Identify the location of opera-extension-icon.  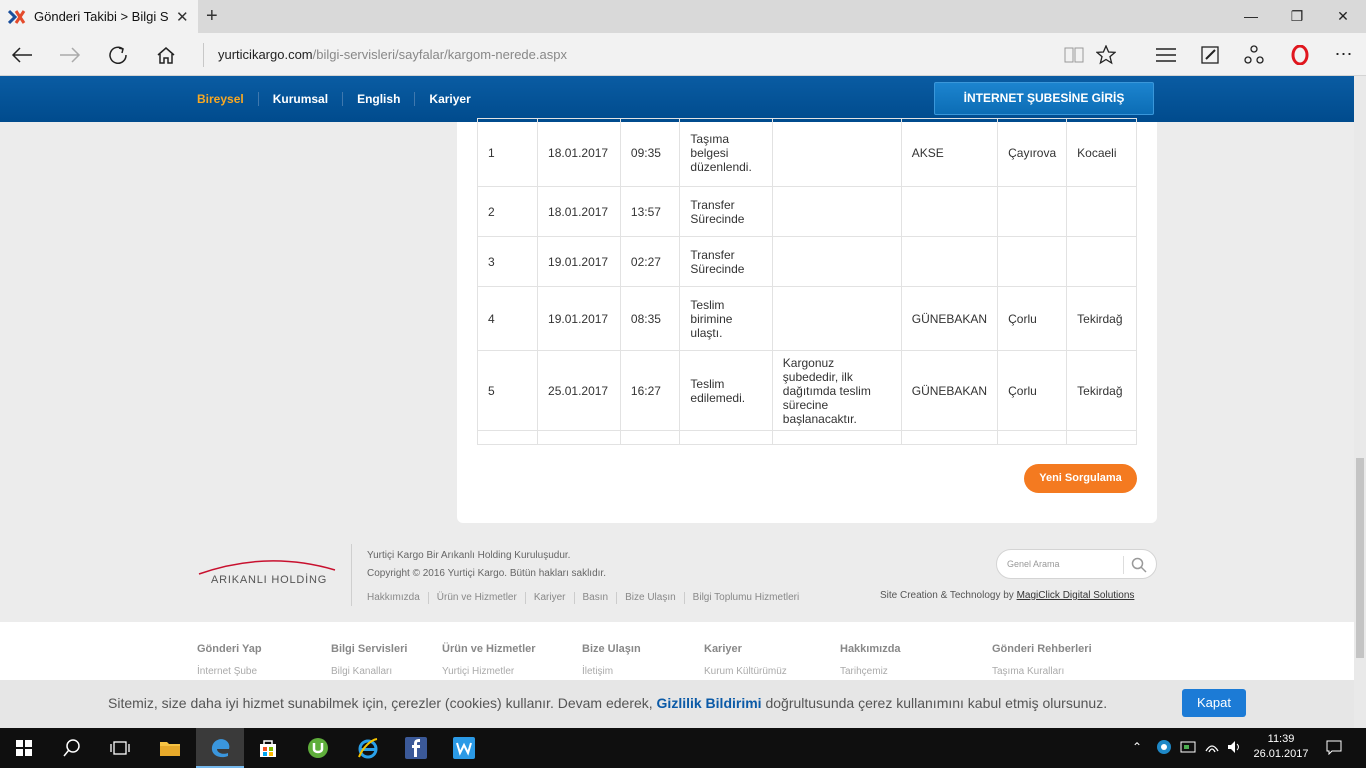
(1300, 54).